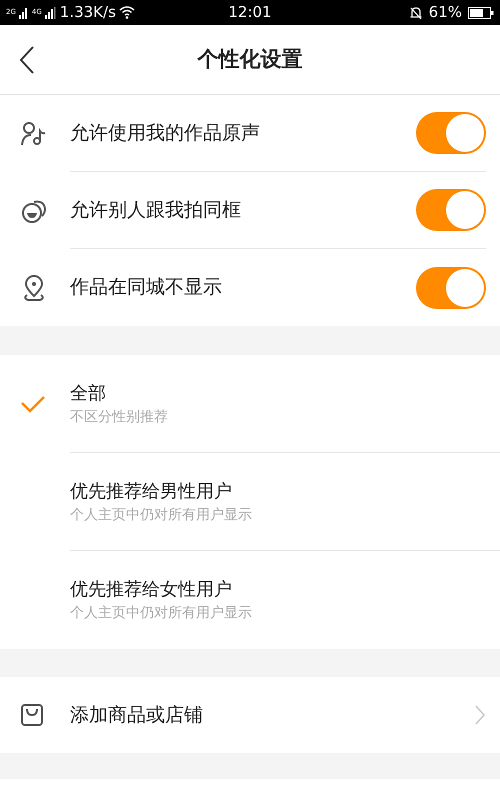 The image size is (500, 790). Describe the element at coordinates (34, 211) in the screenshot. I see `faces-icon` at that location.